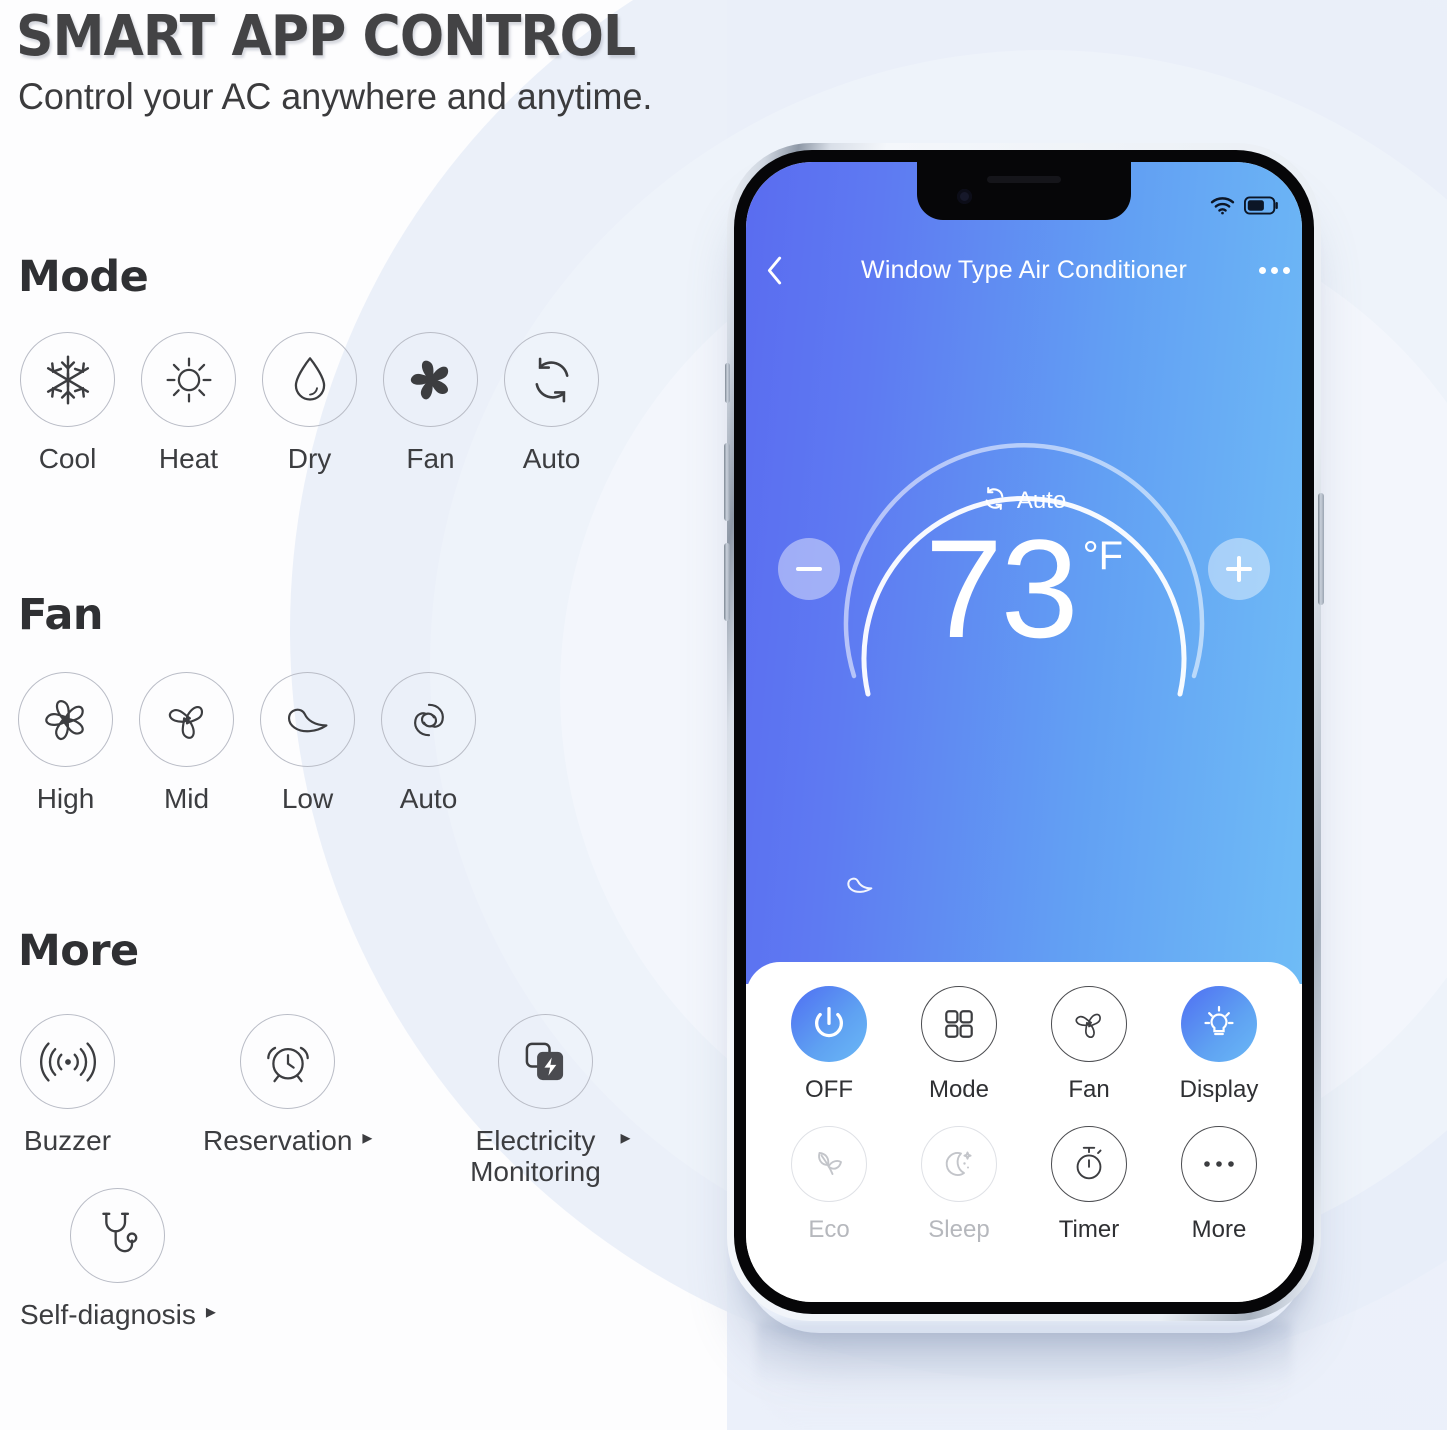  I want to click on more-item-caption: Buzzer, so click(67, 1140).